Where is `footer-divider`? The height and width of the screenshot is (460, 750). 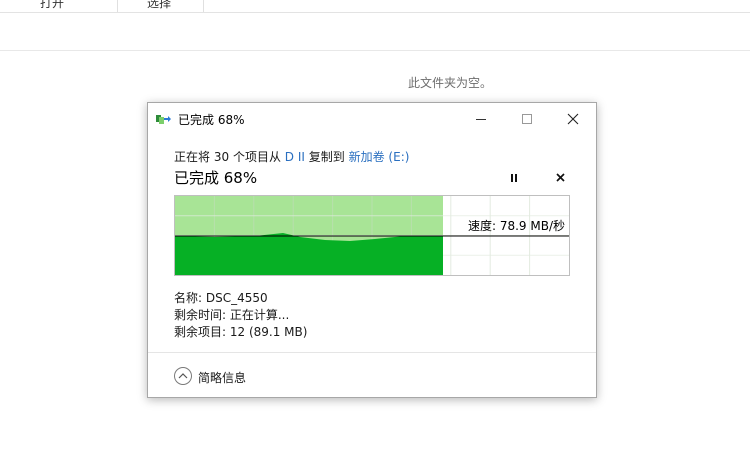 footer-divider is located at coordinates (372, 352).